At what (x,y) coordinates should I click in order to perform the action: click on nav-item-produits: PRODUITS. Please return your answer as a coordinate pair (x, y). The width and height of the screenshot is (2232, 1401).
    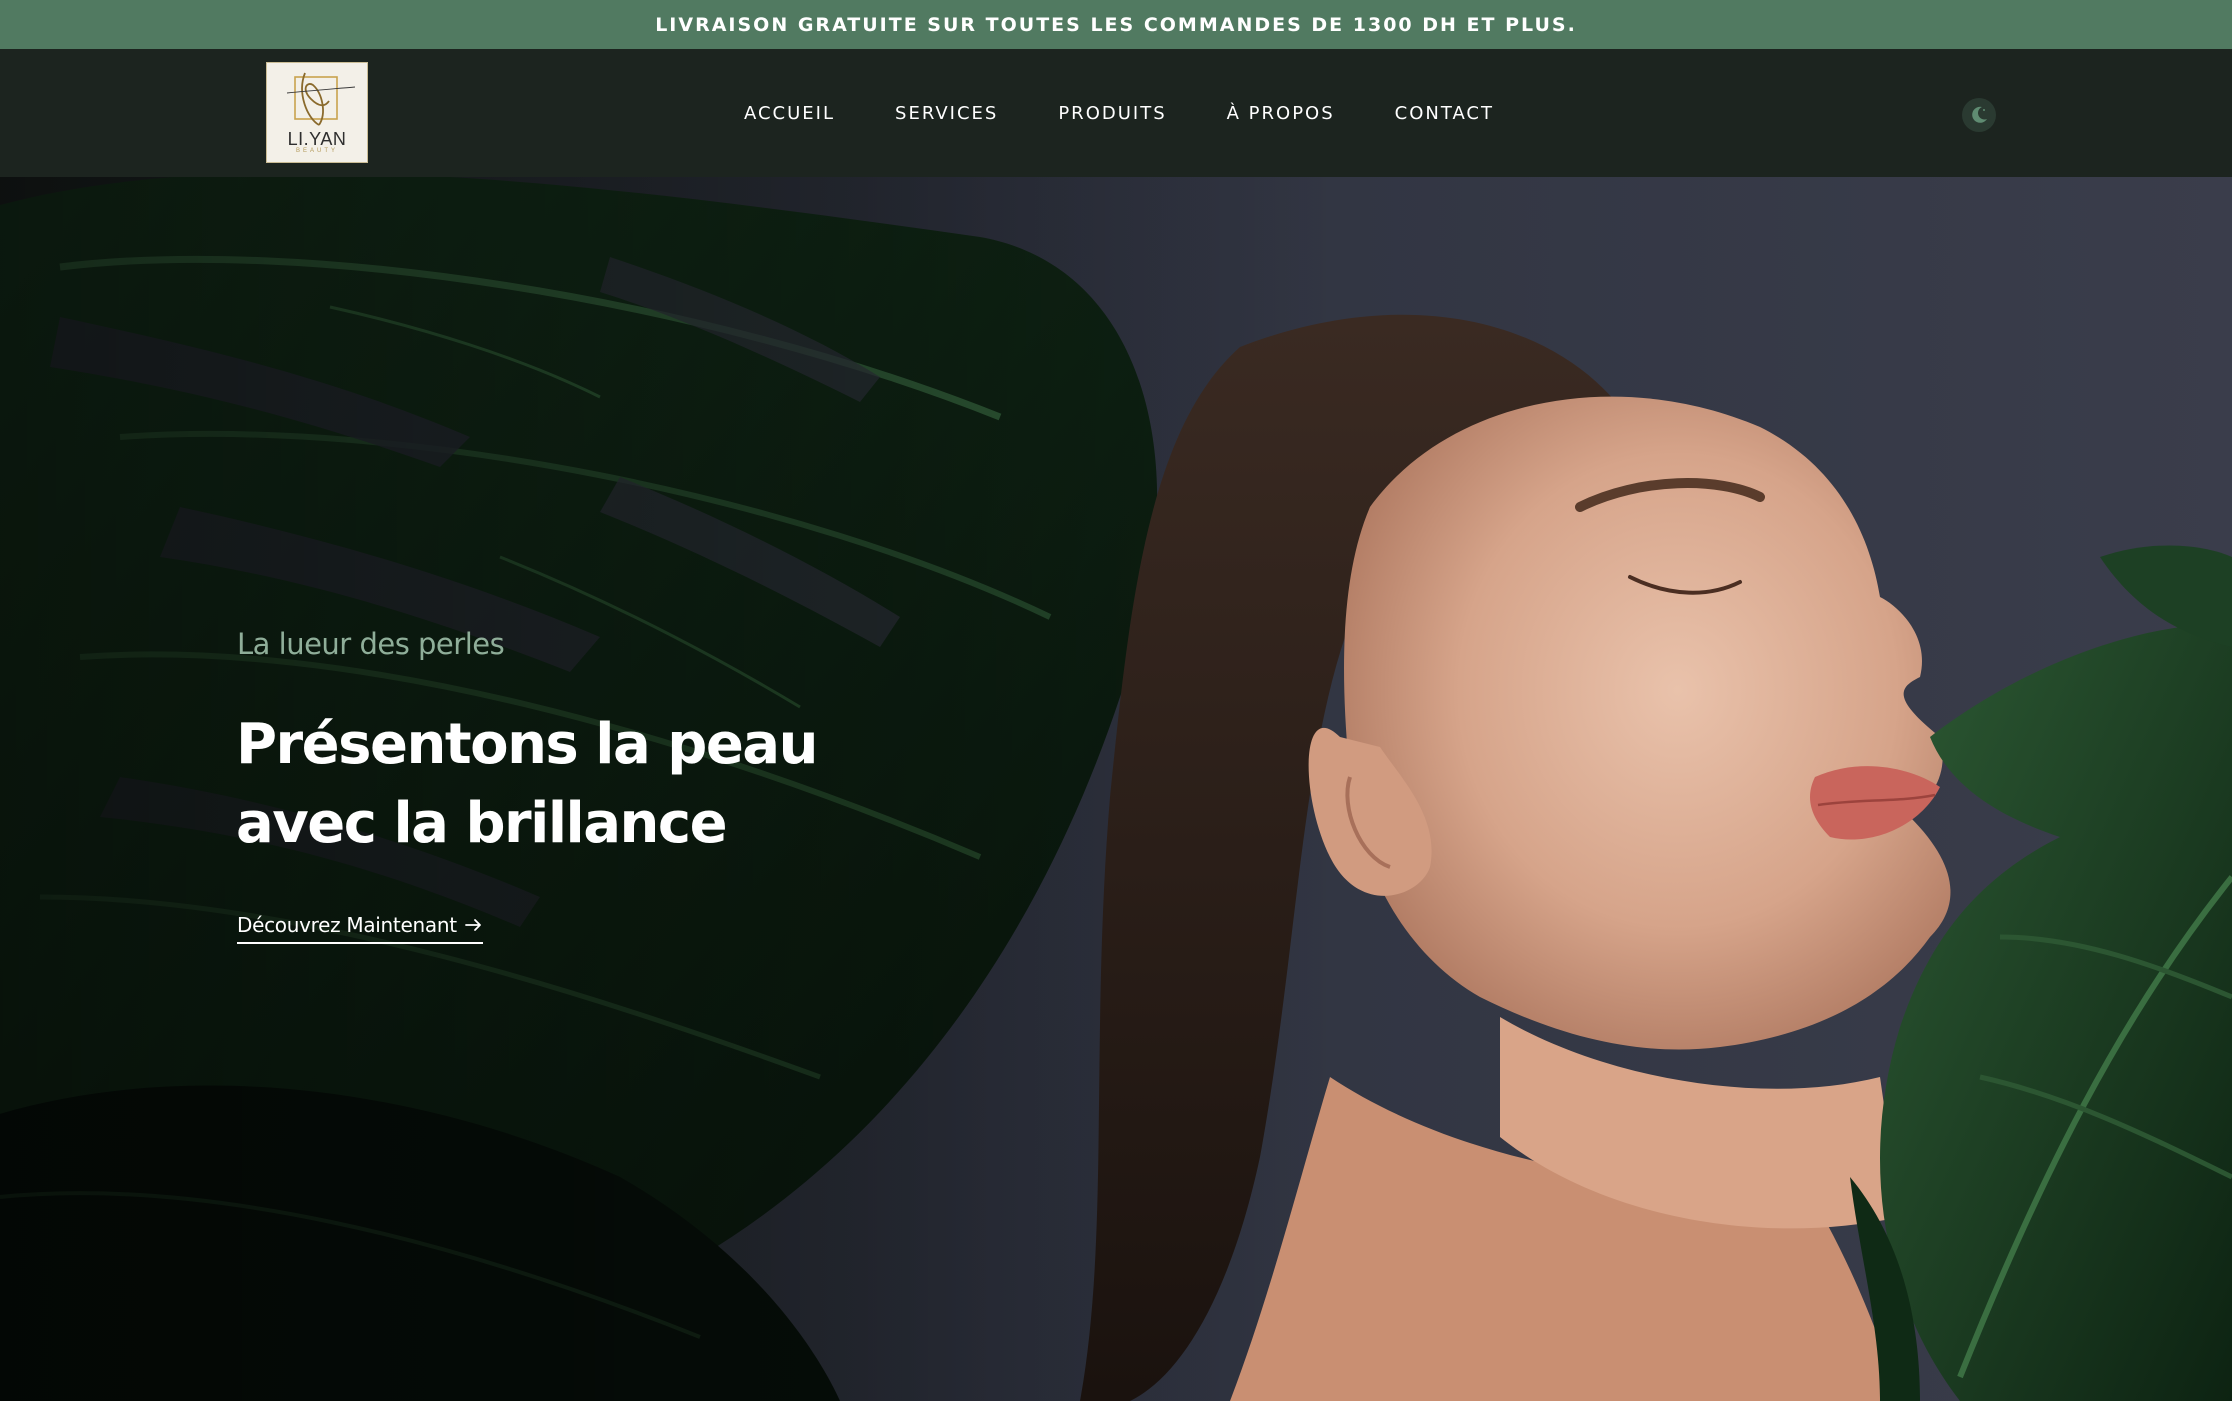
    Looking at the image, I should click on (1112, 113).